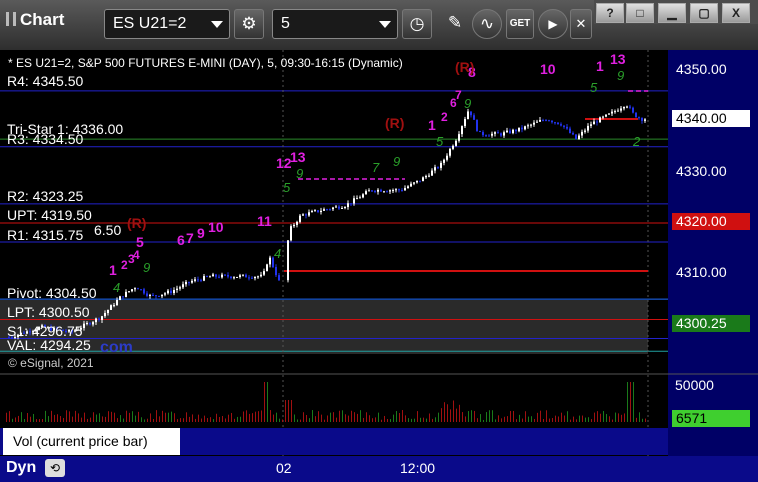  What do you see at coordinates (167, 24) in the screenshot?
I see `symbol-selector: ES U21=2` at bounding box center [167, 24].